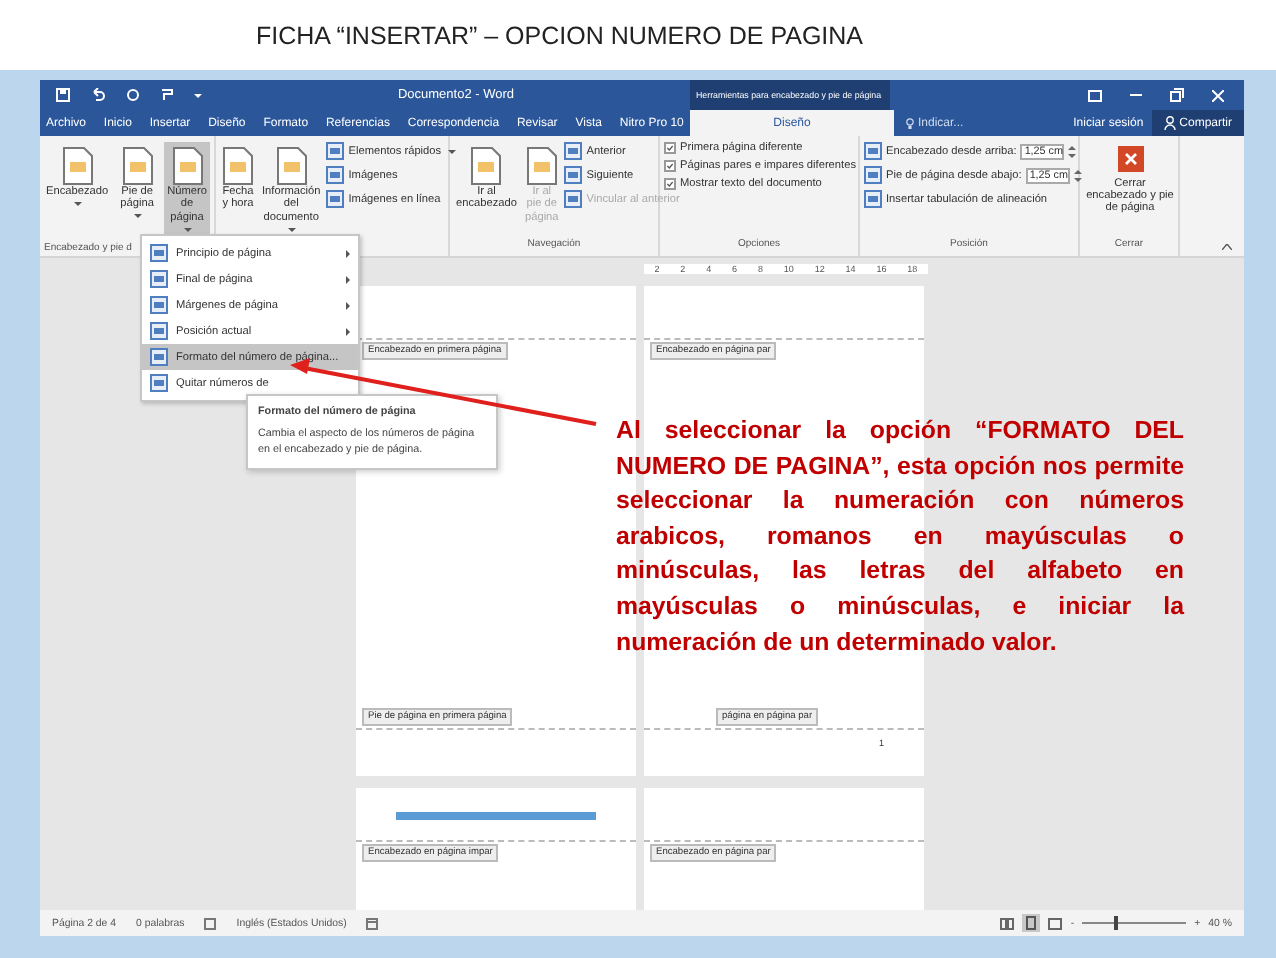 The image size is (1276, 958). Describe the element at coordinates (900, 537) in the screenshot. I see `annotation-text: Al seleccionar la opción “FORMATO DEL NUMERO DE PAGINA”, esta opción nos permite seleccionar la numeración con números arabicos, romanos en mayúsculas o minúsculas, las letras del alfabeto en mayúsculas o minúsculas, e iniciar la numeración de un determinado valor.` at that location.